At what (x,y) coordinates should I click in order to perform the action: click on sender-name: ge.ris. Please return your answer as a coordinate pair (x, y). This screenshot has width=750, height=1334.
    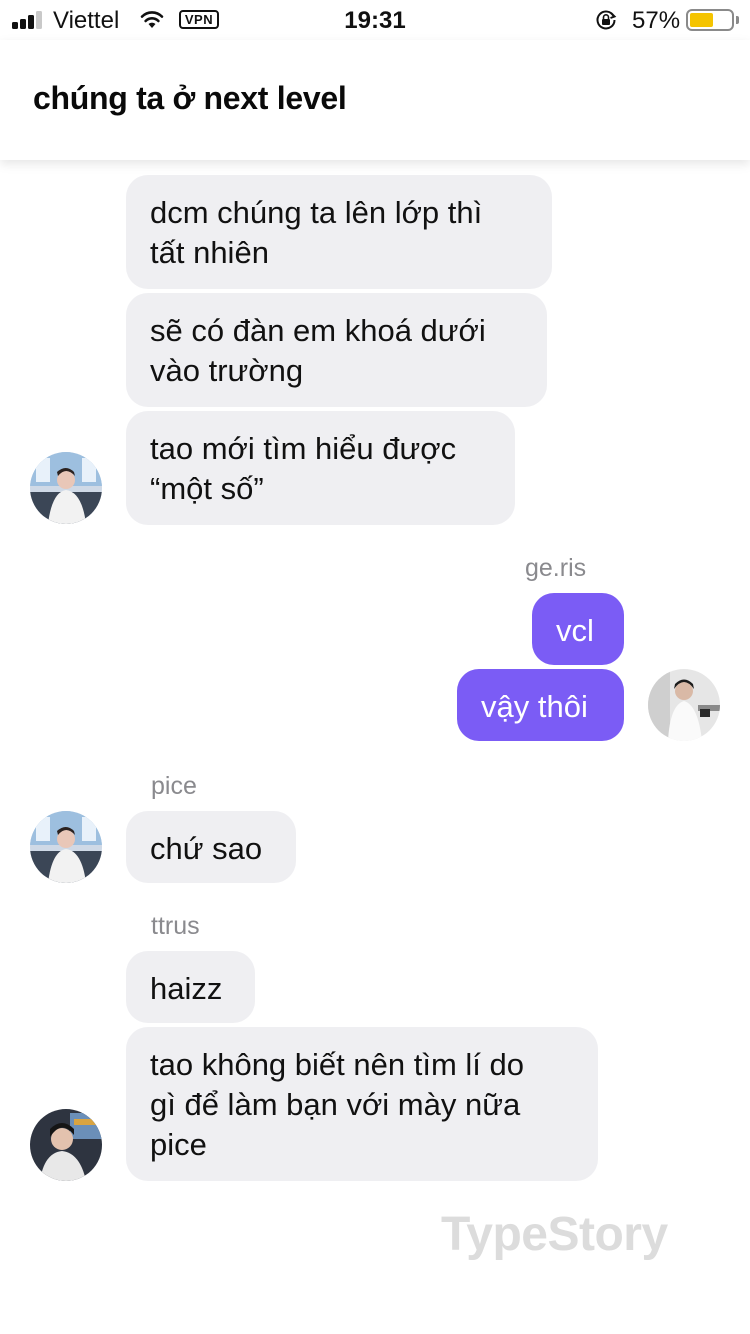
    Looking at the image, I should click on (556, 568).